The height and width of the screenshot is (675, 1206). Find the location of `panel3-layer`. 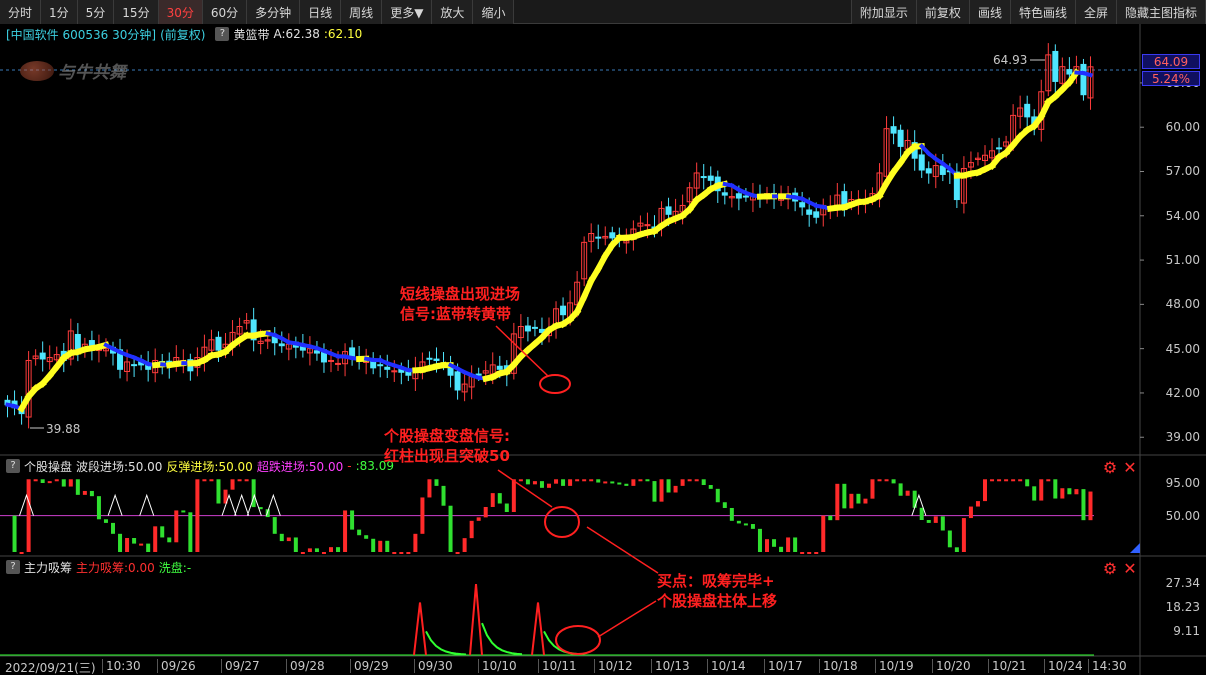

panel3-layer is located at coordinates (547, 620).